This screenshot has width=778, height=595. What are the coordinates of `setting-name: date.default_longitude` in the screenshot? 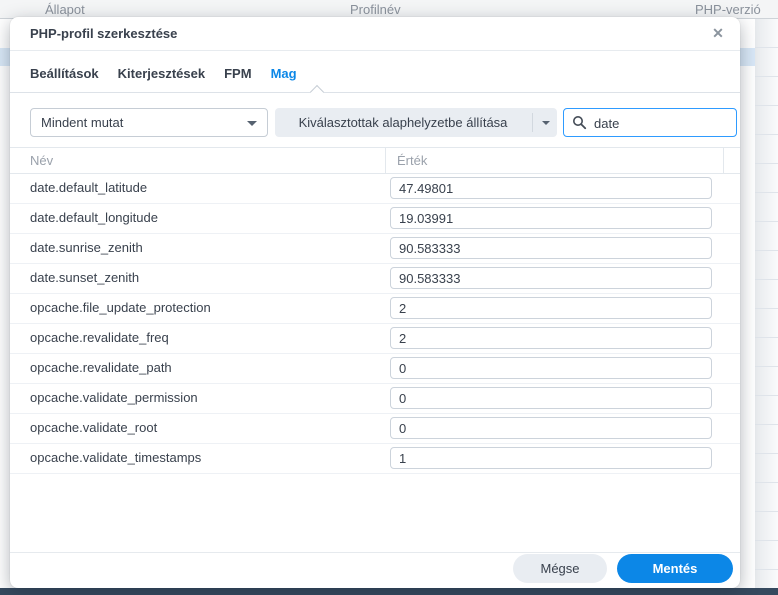 It's located at (94, 217).